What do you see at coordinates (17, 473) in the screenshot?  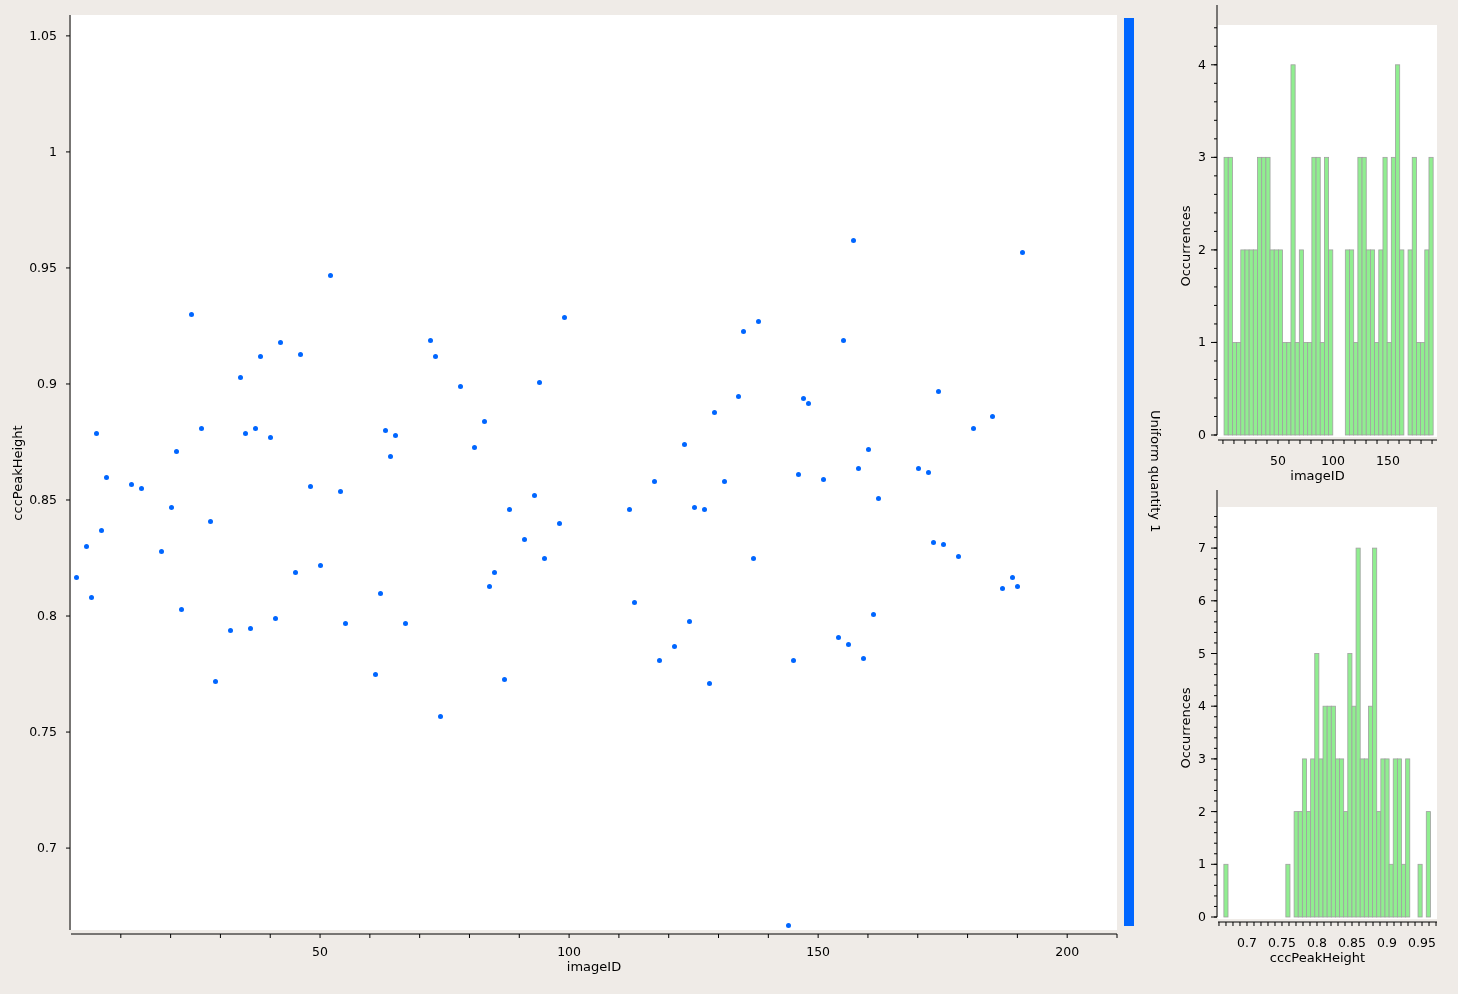 I see `y-axis-title: cccPeakHeight` at bounding box center [17, 473].